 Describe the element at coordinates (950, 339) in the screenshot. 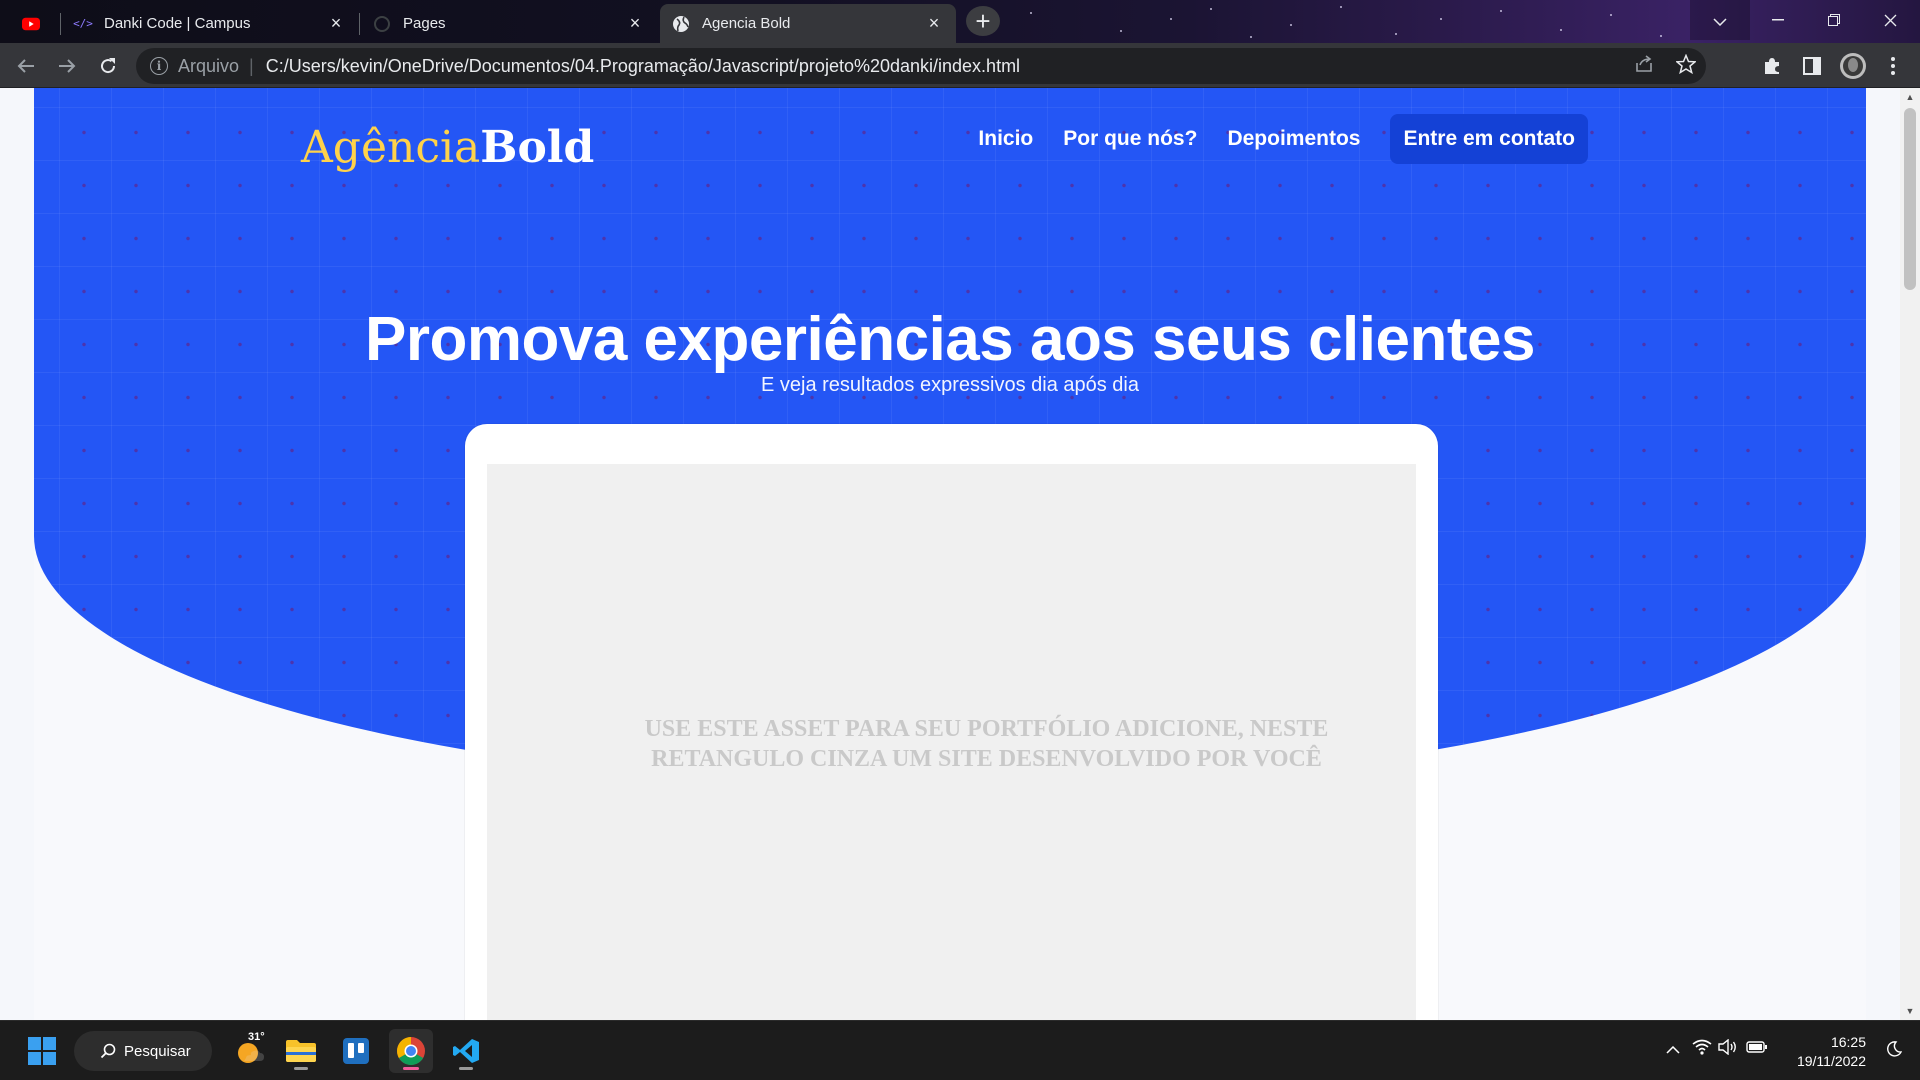

I see `hero-title: Promova experiências aos seus clientes` at that location.